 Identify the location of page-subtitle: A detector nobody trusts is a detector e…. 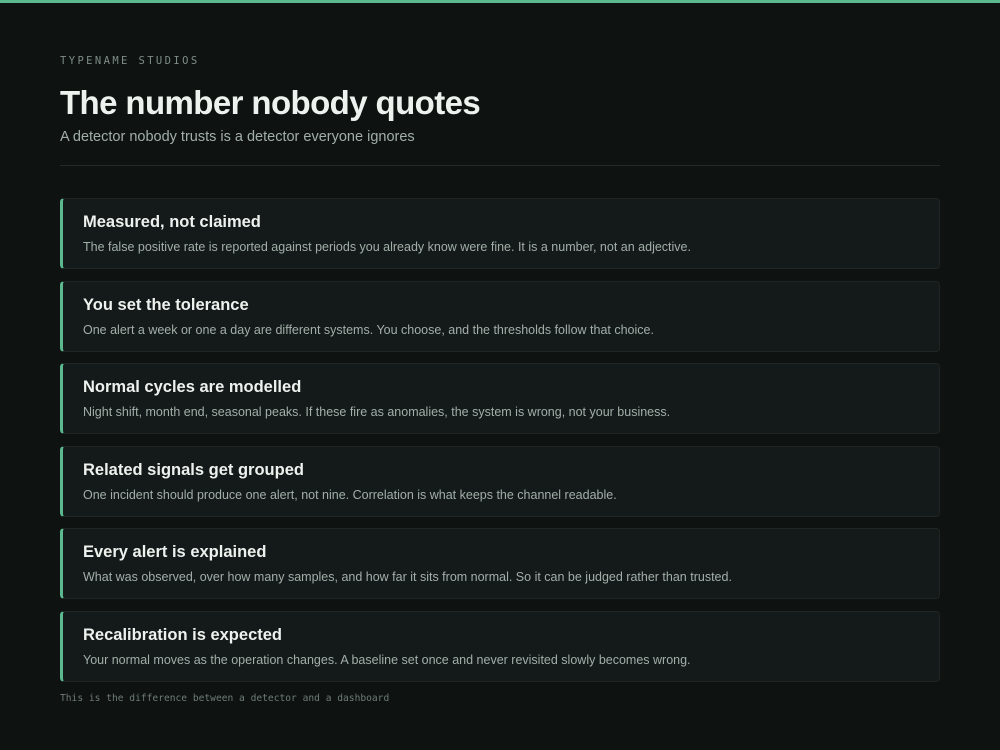
(237, 137).